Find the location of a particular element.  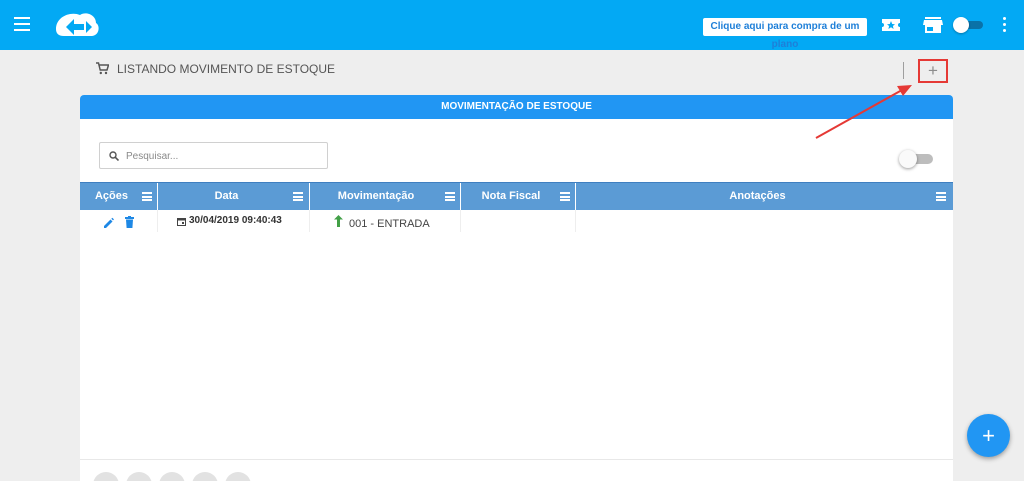

column-header-data: Data is located at coordinates (234, 196).